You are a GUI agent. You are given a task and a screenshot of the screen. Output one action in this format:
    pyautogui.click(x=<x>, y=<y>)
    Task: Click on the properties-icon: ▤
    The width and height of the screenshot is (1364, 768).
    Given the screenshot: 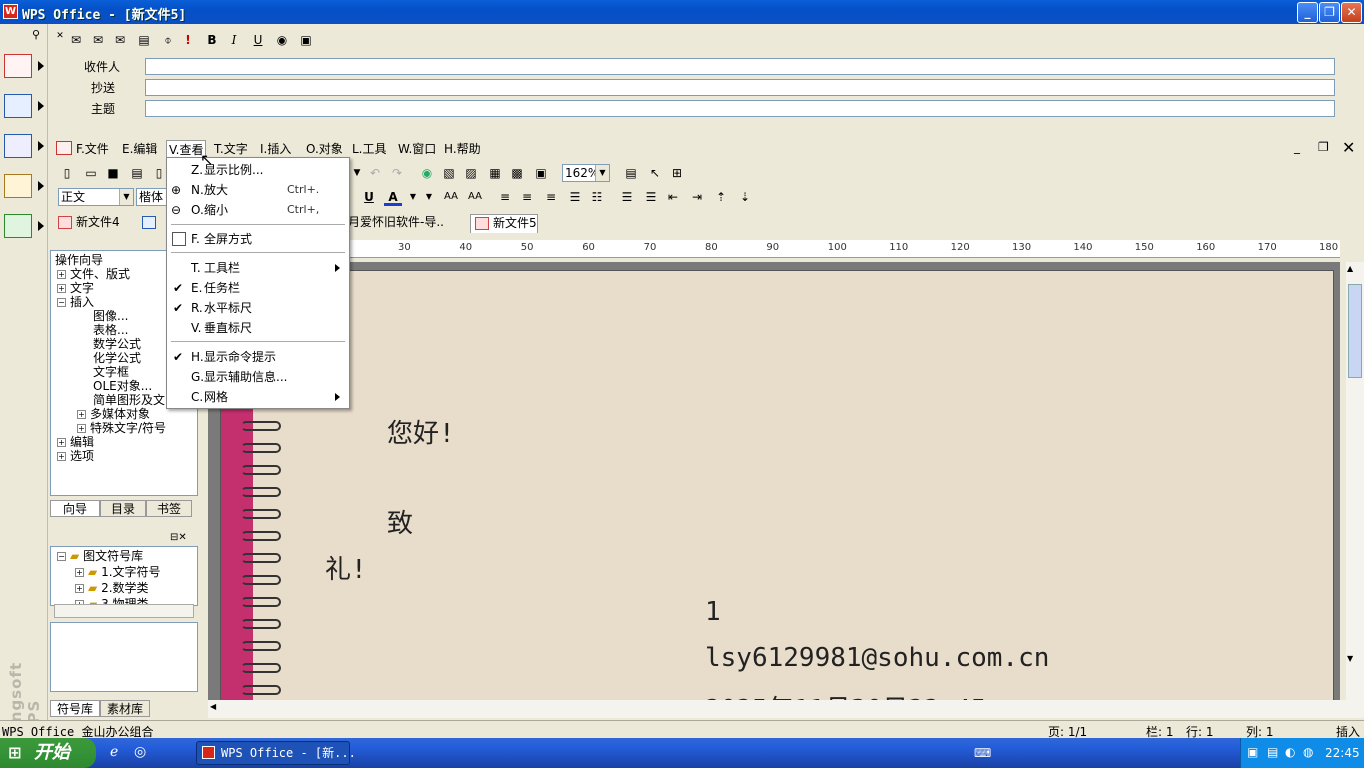 What is the action you would take?
    pyautogui.click(x=631, y=173)
    